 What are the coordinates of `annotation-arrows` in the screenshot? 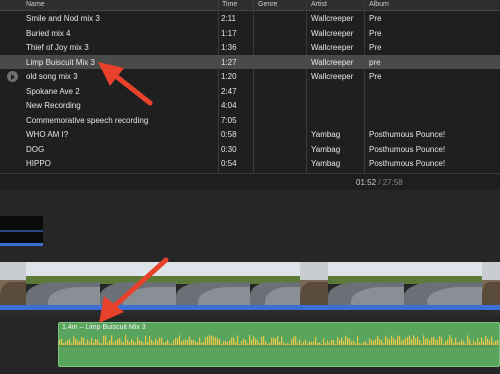 It's located at (133, 192).